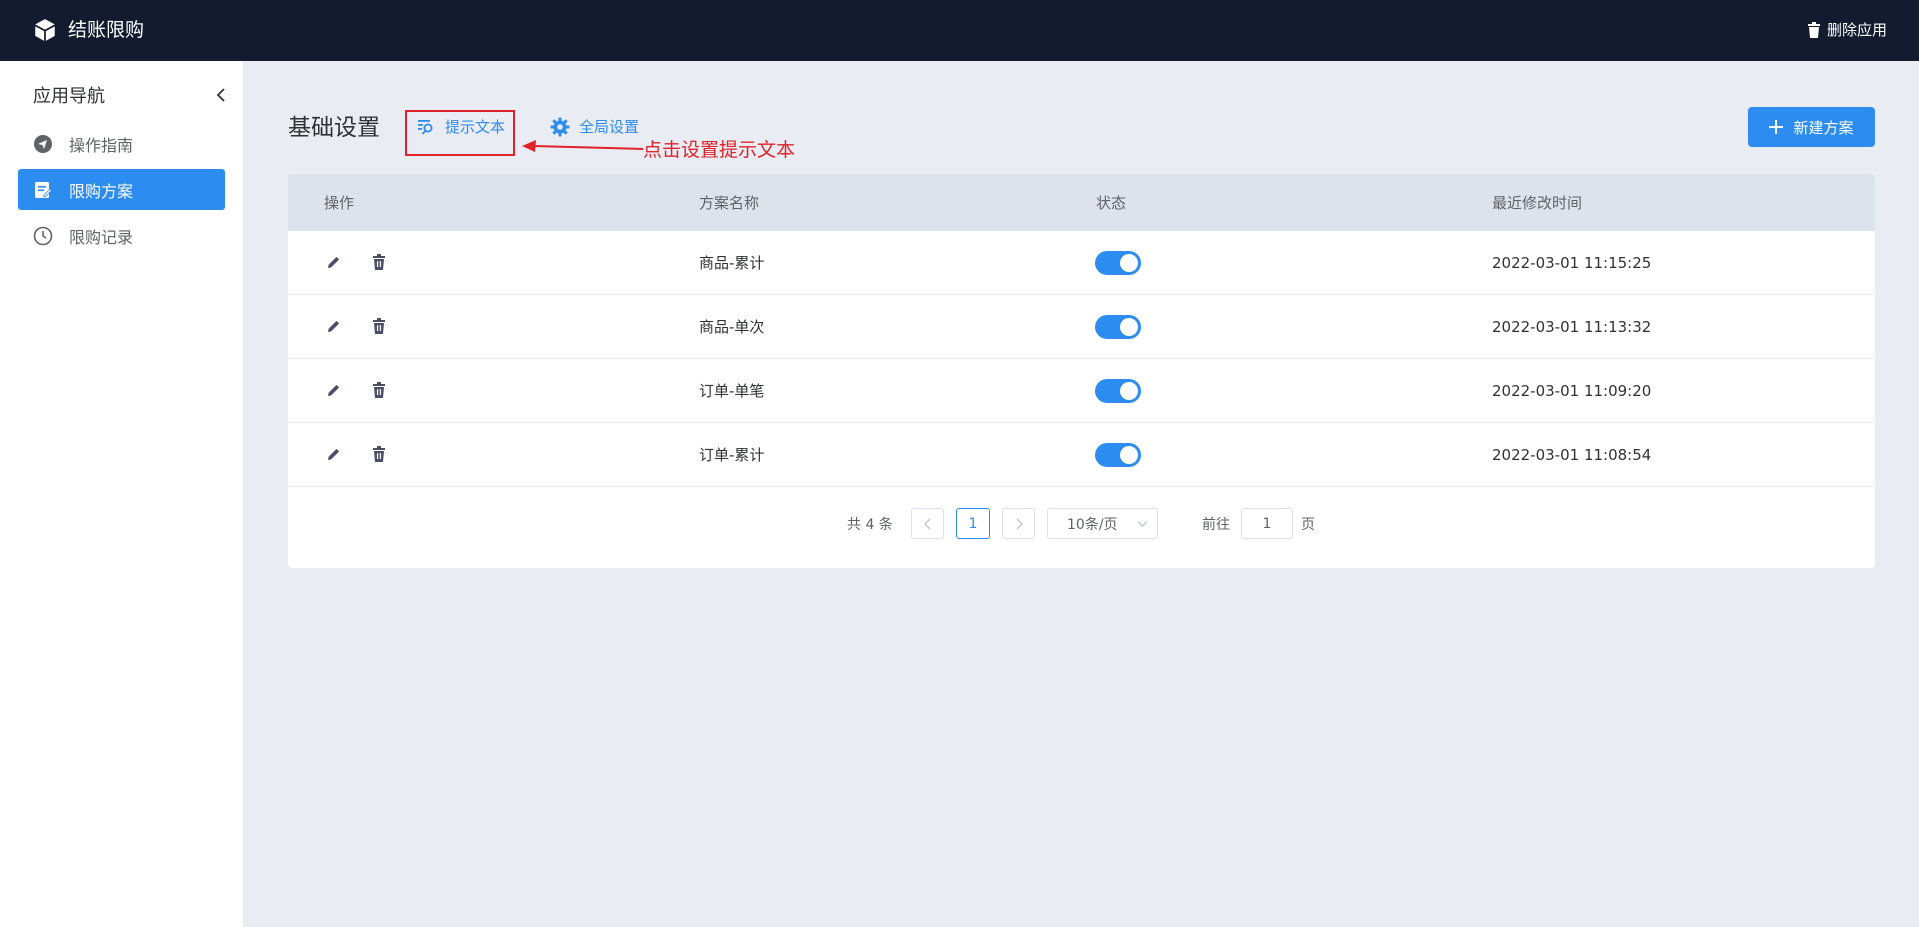 The image size is (1919, 927). Describe the element at coordinates (732, 327) in the screenshot. I see `plan-name: 商品-单次` at that location.